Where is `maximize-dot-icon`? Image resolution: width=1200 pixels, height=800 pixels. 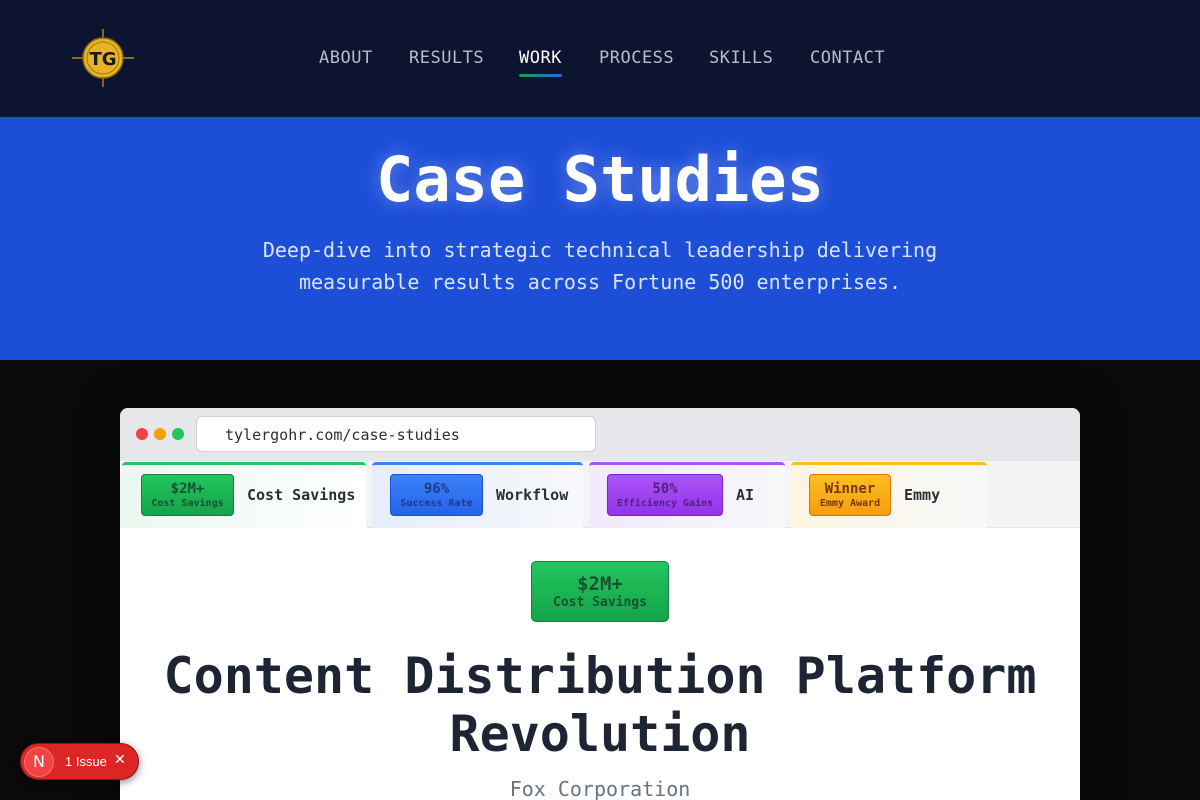
maximize-dot-icon is located at coordinates (178, 434).